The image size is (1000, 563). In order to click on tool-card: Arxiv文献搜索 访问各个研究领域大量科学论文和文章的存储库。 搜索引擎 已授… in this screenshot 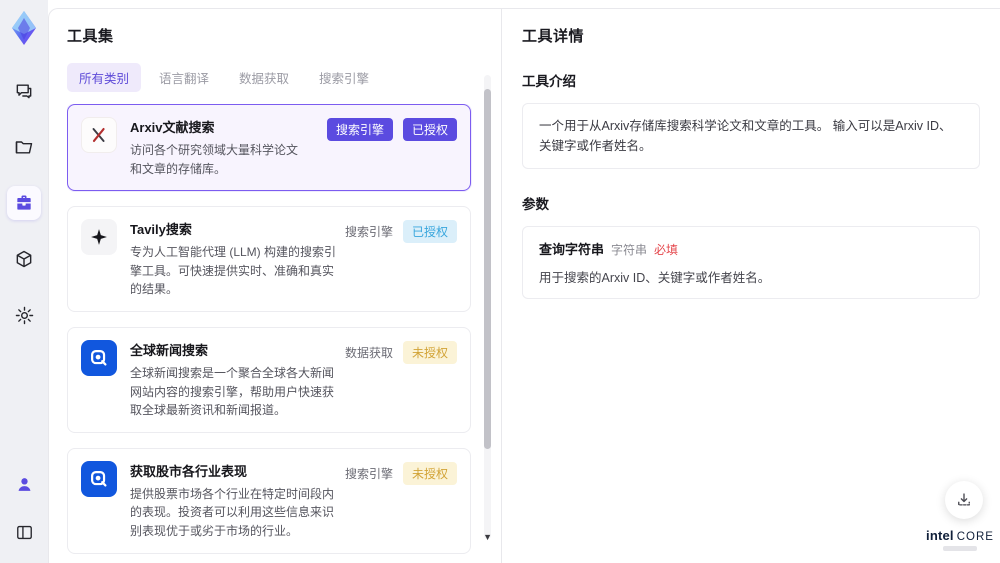, I will do `click(269, 148)`.